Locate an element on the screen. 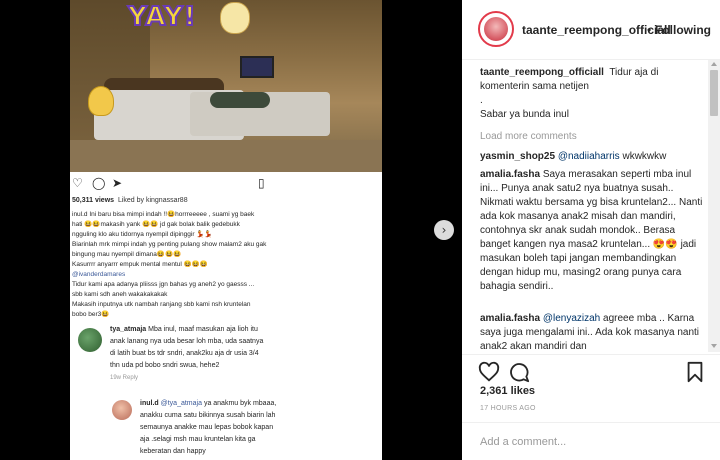 This screenshot has width=720, height=460. inner-comment-text: thn uda pd bobo sndri swua, hehe2 is located at coordinates (165, 365).